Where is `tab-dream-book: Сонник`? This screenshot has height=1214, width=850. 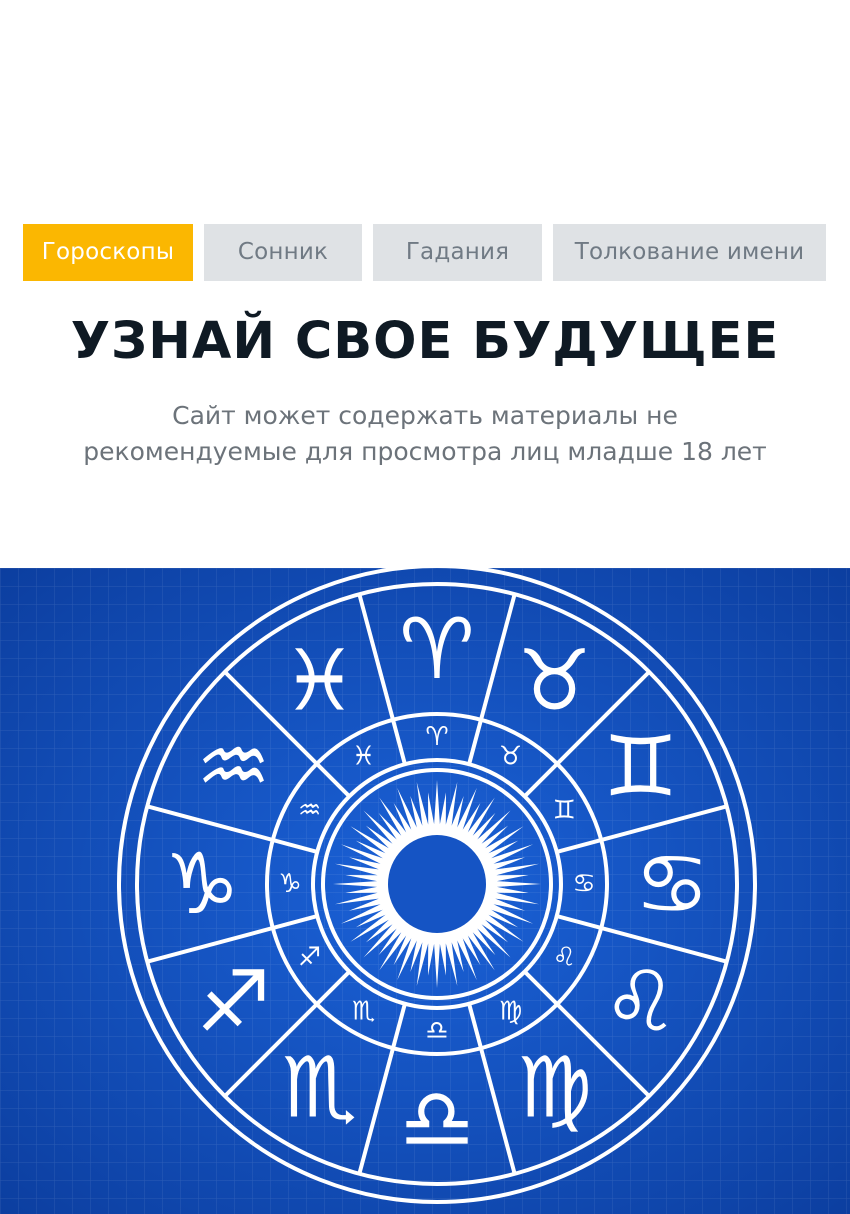
tab-dream-book: Сонник is located at coordinates (283, 252).